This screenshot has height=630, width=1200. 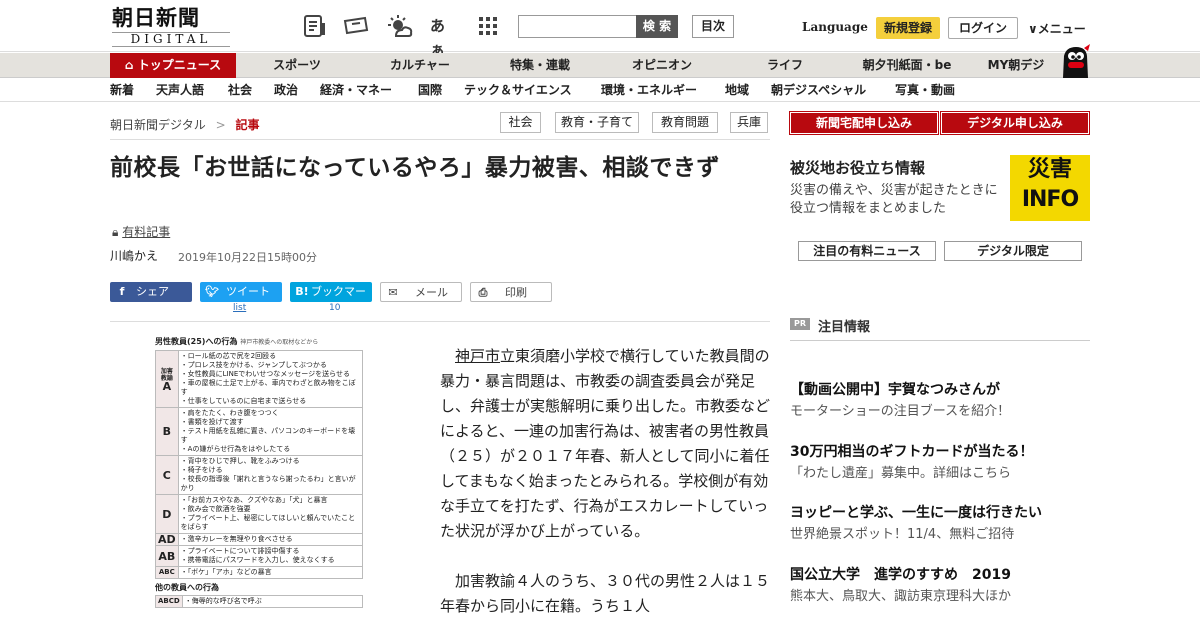 I want to click on article-paragraph: 加害教諭４人のうち、３０代の男性２人は１５年春から同小に在籍。うち１人, so click(x=605, y=593).